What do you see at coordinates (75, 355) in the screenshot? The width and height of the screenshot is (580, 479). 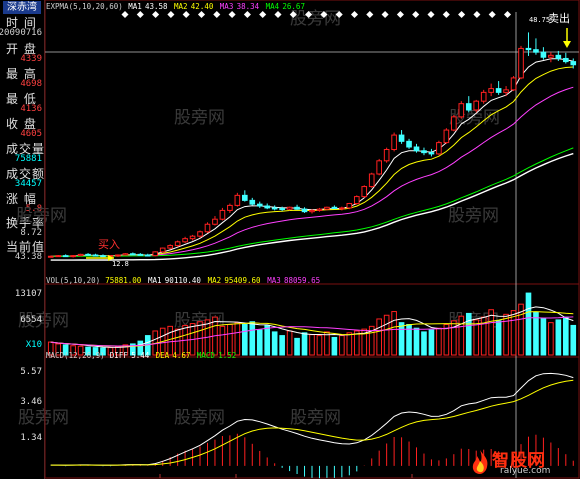 I see `legend-title: MACD(12,26,9)` at bounding box center [75, 355].